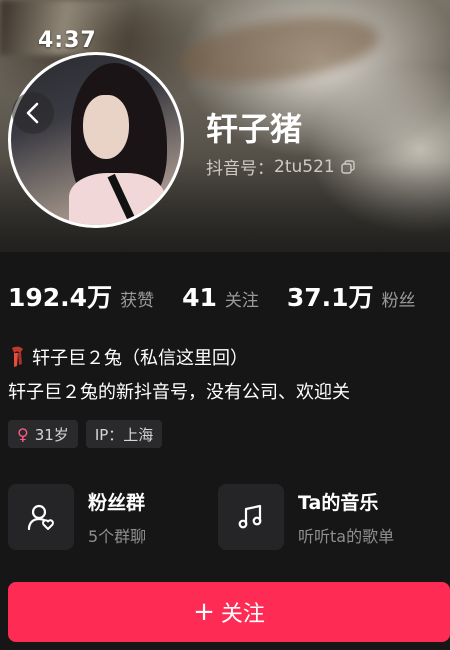 This screenshot has height=650, width=450. Describe the element at coordinates (51, 434) in the screenshot. I see `age-tag-text: 31岁` at that location.